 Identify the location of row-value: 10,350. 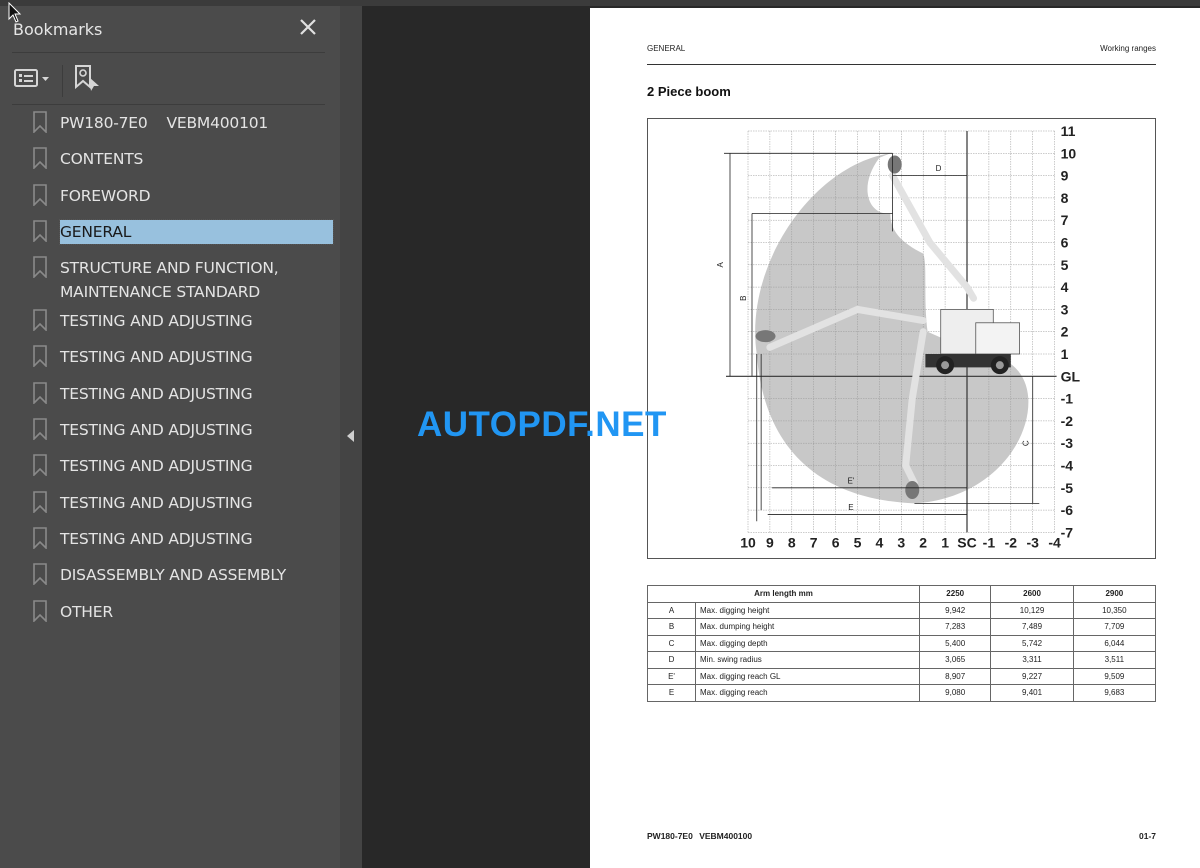
(1114, 610).